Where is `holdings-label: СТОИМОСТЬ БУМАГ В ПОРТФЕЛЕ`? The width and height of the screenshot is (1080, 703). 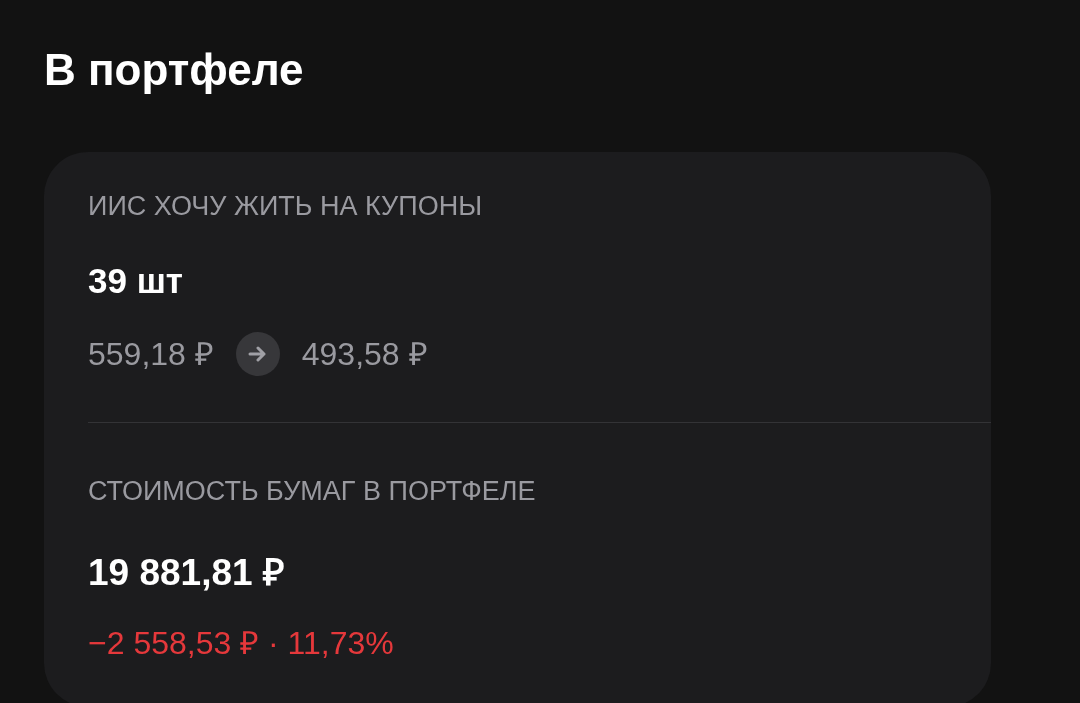
holdings-label: СТОИМОСТЬ БУМАГ В ПОРТФЕЛЕ is located at coordinates (312, 491).